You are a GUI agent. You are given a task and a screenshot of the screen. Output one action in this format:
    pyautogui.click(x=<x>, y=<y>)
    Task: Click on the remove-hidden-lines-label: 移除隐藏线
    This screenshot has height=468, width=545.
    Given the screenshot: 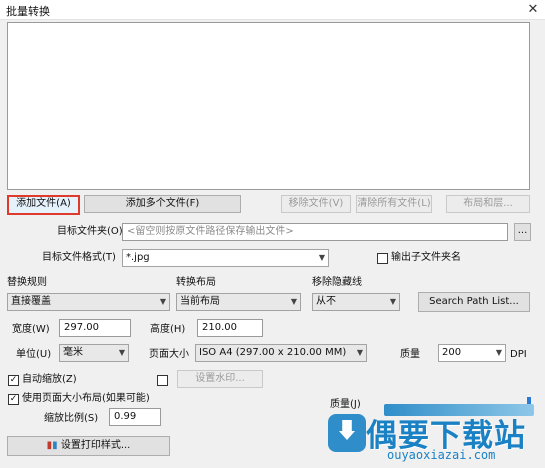 What is the action you would take?
    pyautogui.click(x=337, y=282)
    